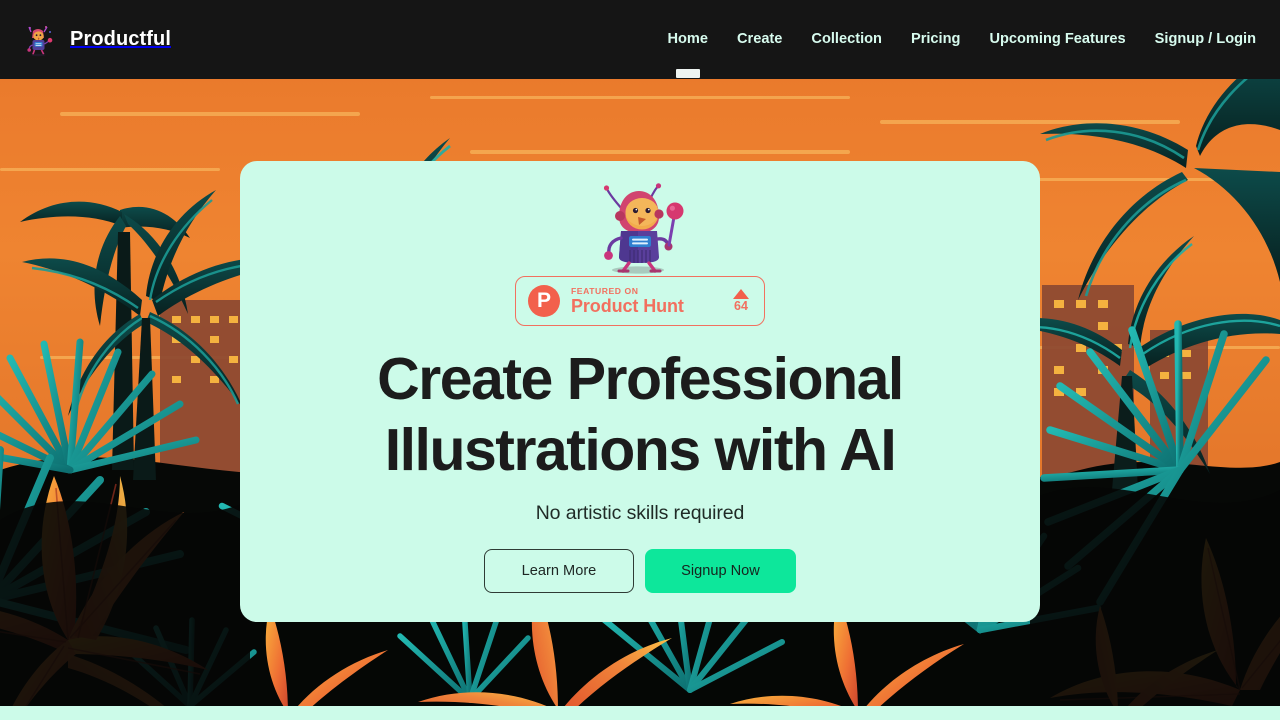 The image size is (1280, 720). Describe the element at coordinates (39, 40) in the screenshot. I see `robot-mascot-icon` at that location.